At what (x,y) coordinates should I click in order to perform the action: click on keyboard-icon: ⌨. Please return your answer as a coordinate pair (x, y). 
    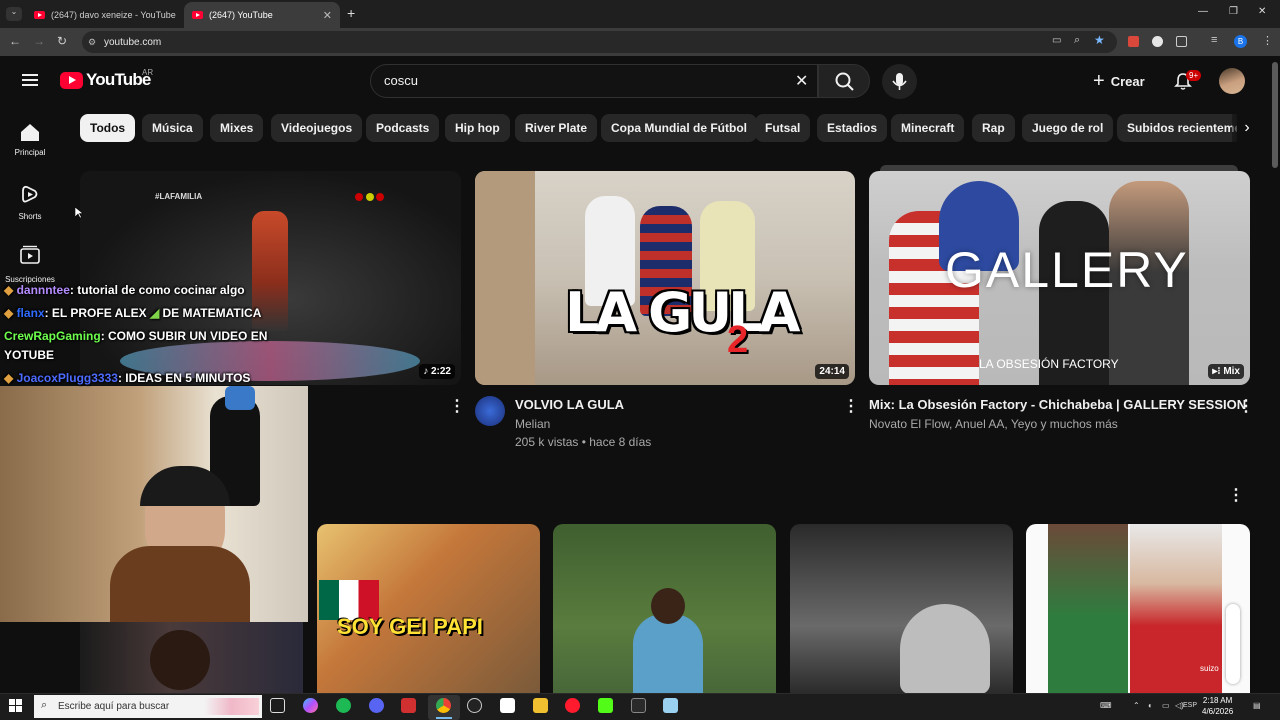
    Looking at the image, I should click on (1106, 705).